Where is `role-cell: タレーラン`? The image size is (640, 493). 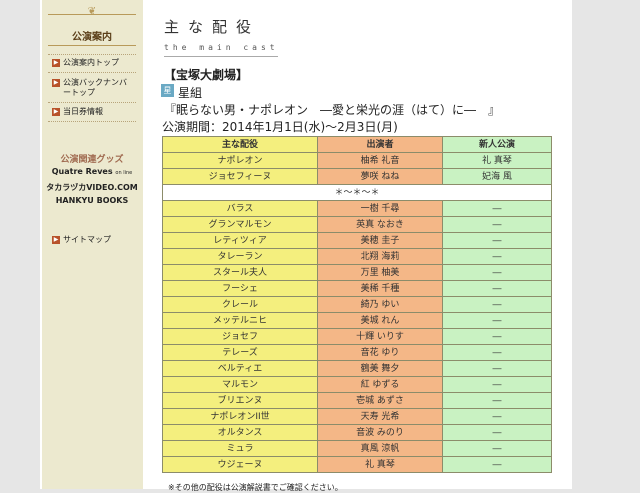 role-cell: タレーラン is located at coordinates (240, 256).